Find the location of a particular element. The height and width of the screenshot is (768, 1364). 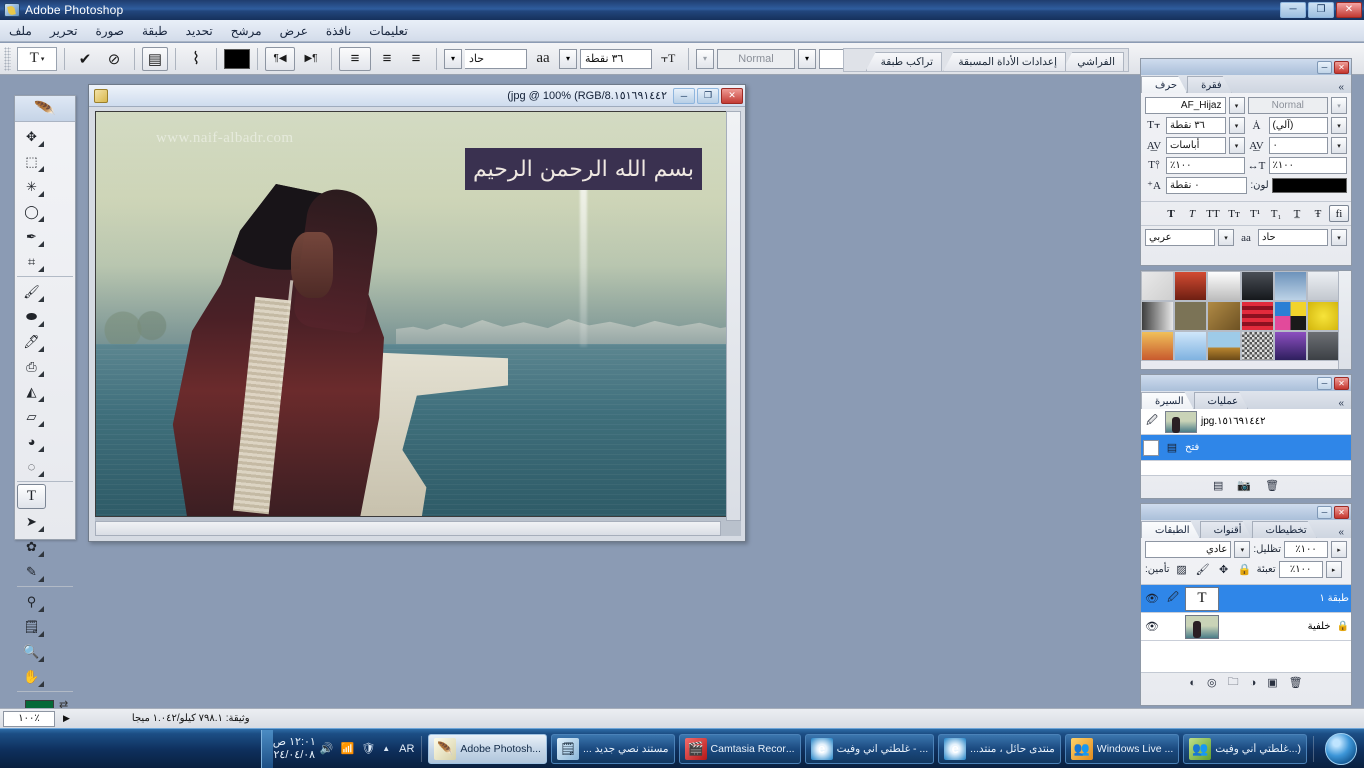

eyedropper-tool: ⚲ is located at coordinates (31, 601).